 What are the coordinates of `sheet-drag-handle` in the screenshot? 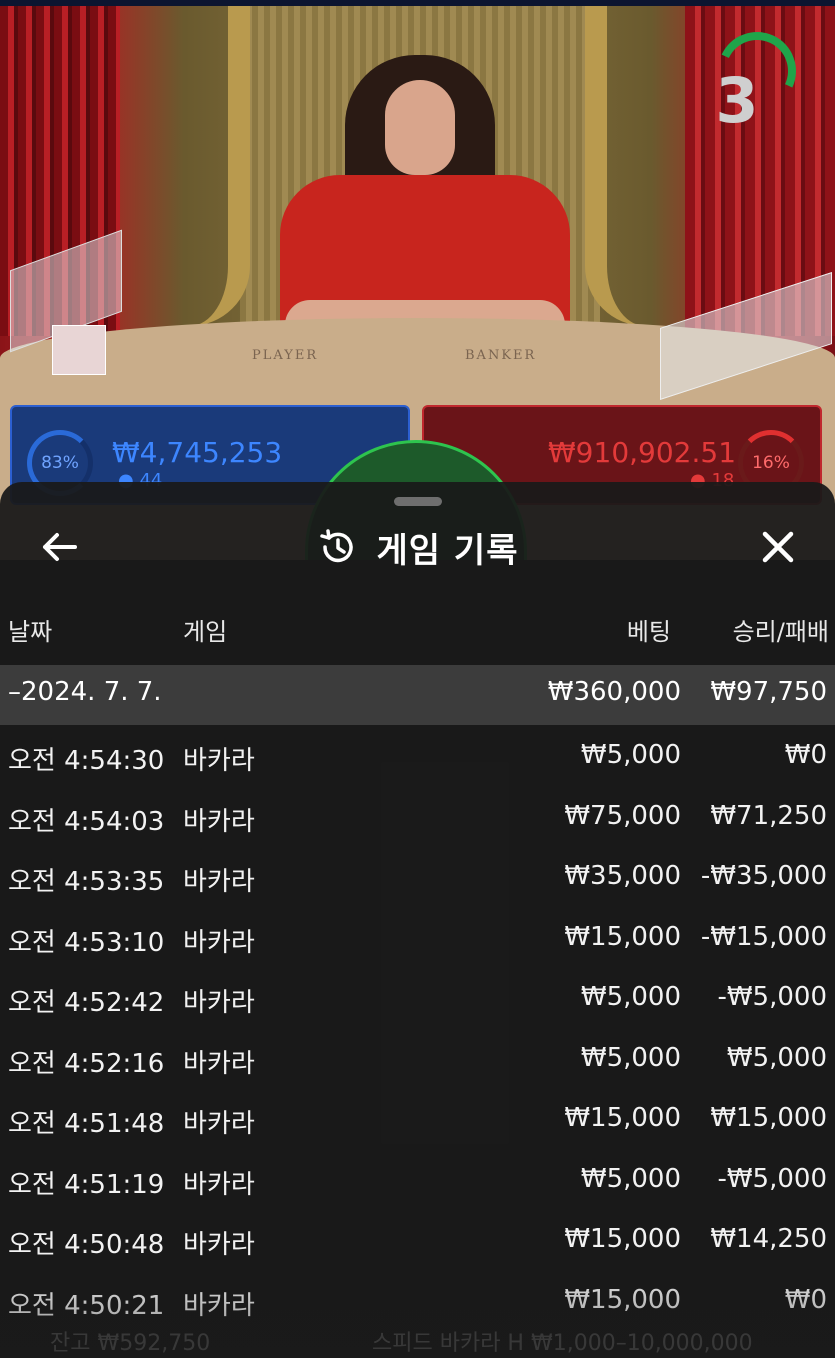 It's located at (418, 501).